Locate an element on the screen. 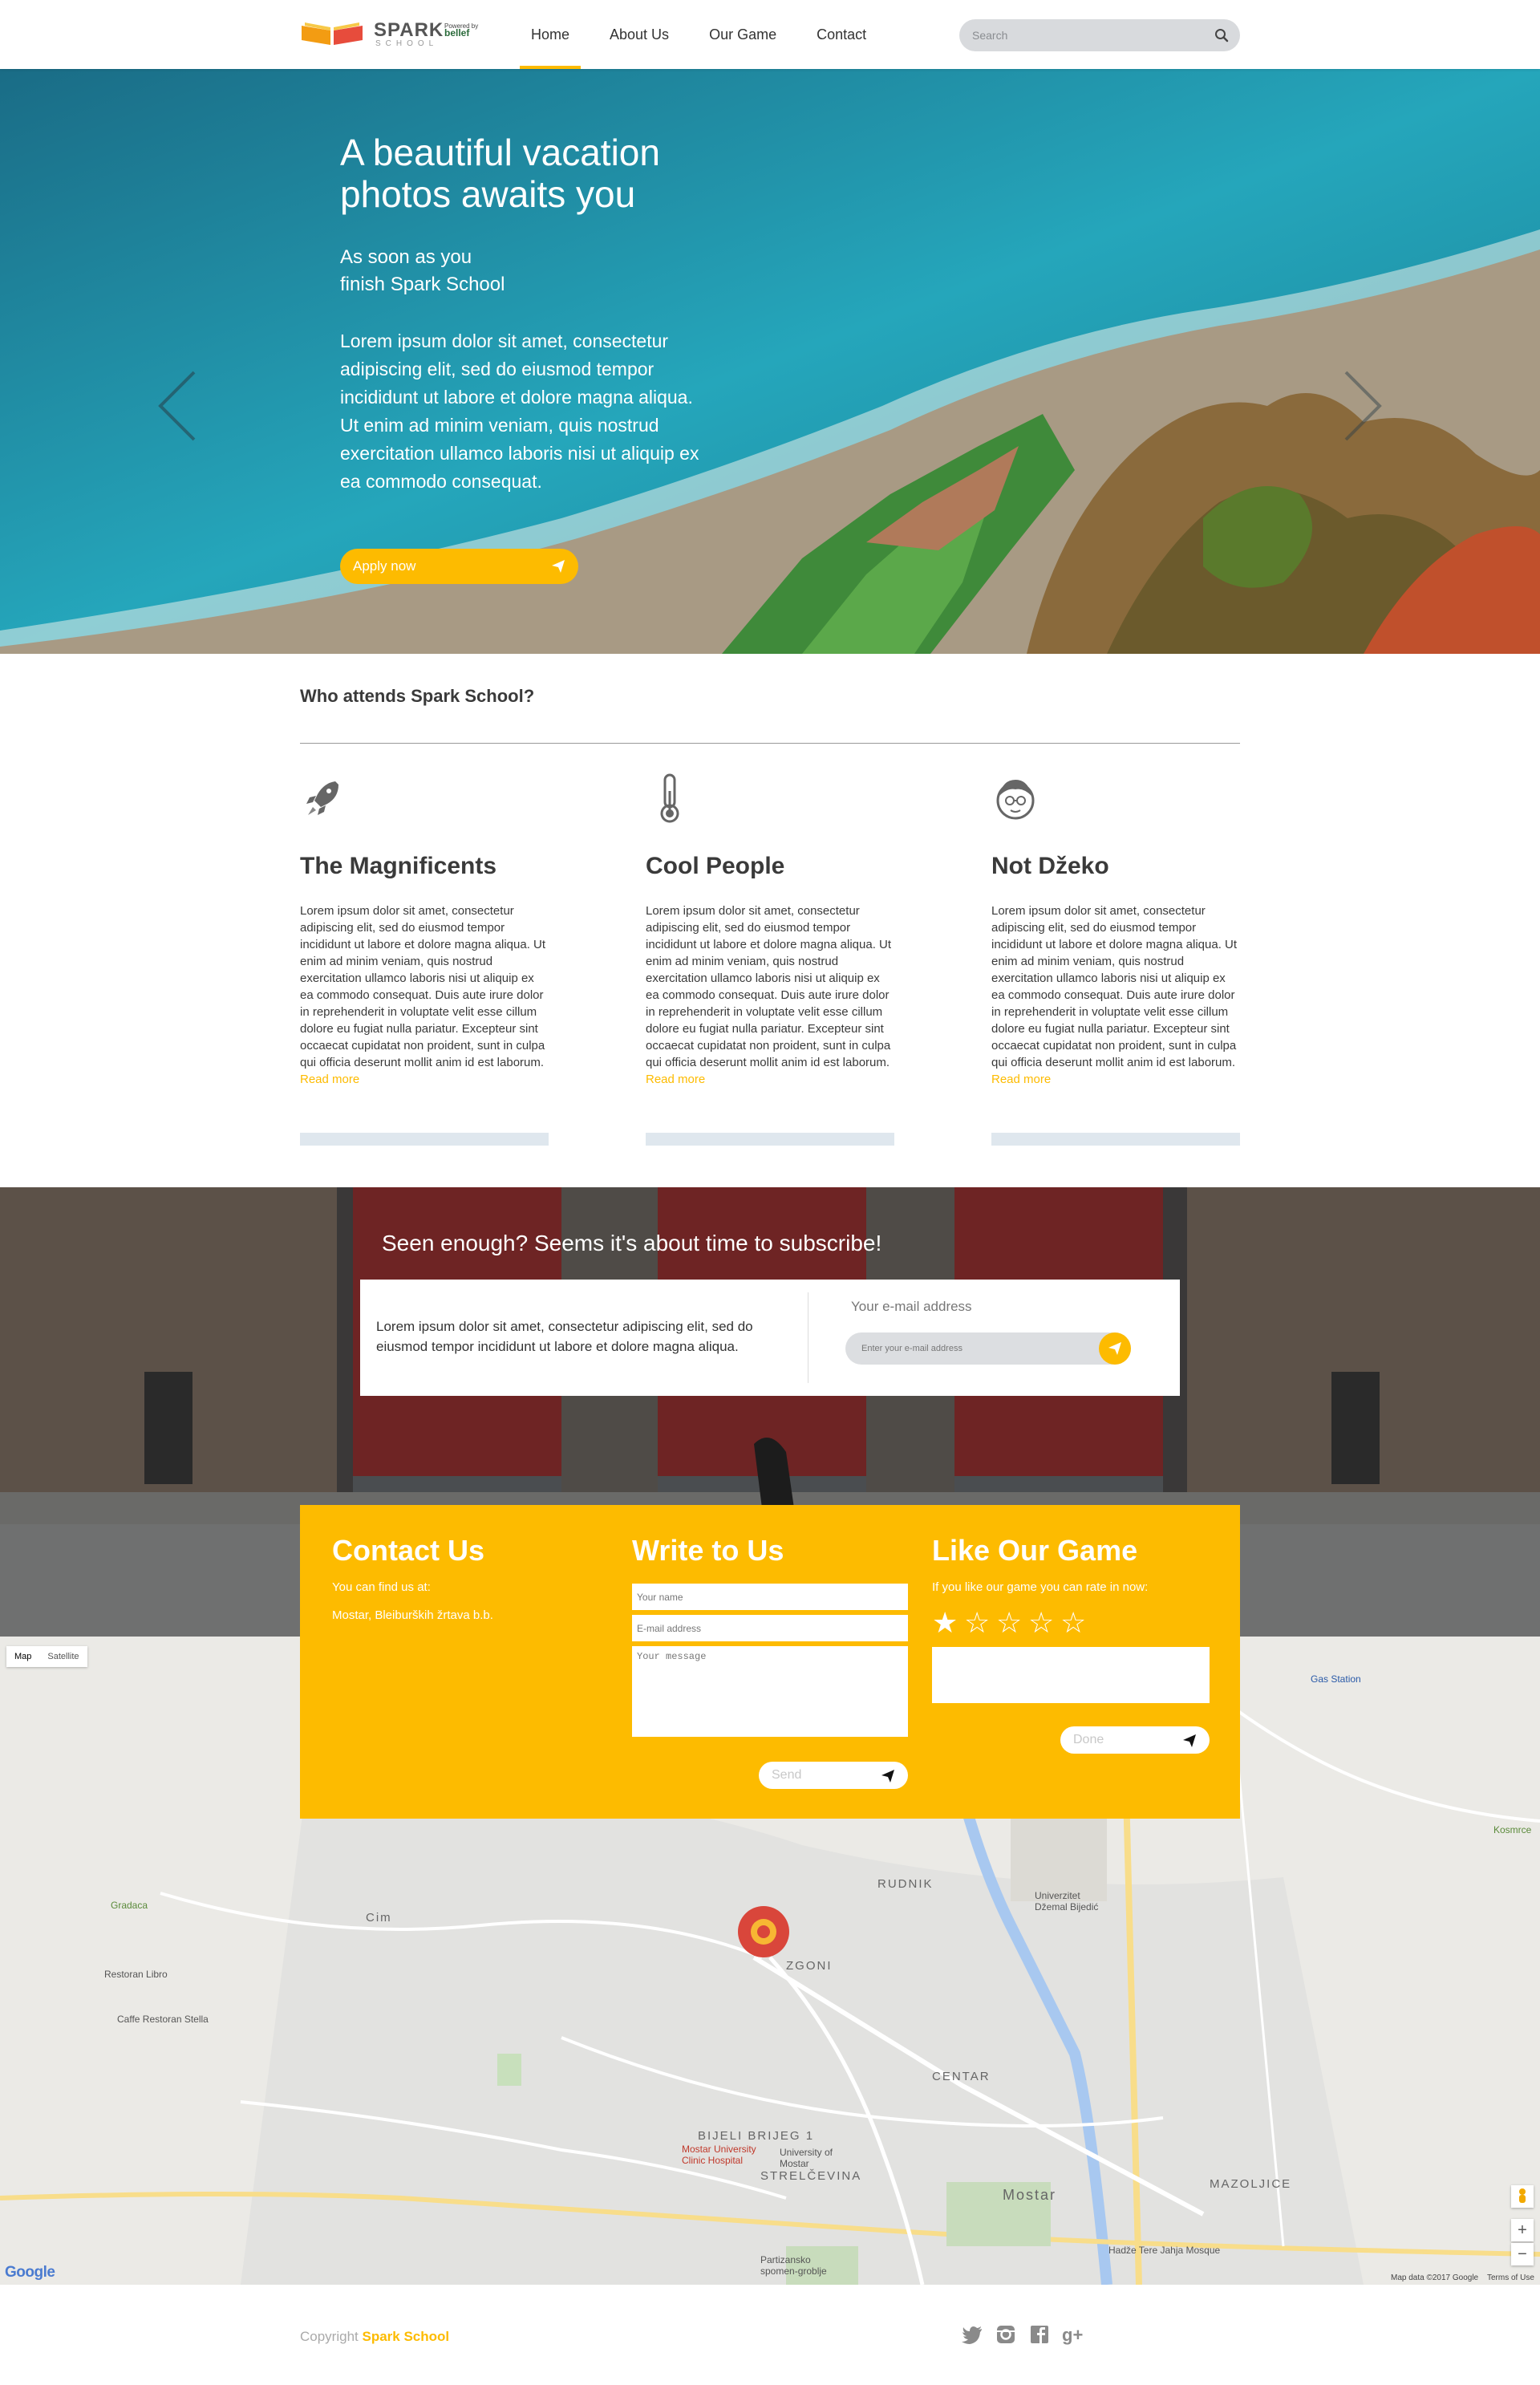 This screenshot has height=2385, width=1540. apply-now-label: Apply now is located at coordinates (384, 566).